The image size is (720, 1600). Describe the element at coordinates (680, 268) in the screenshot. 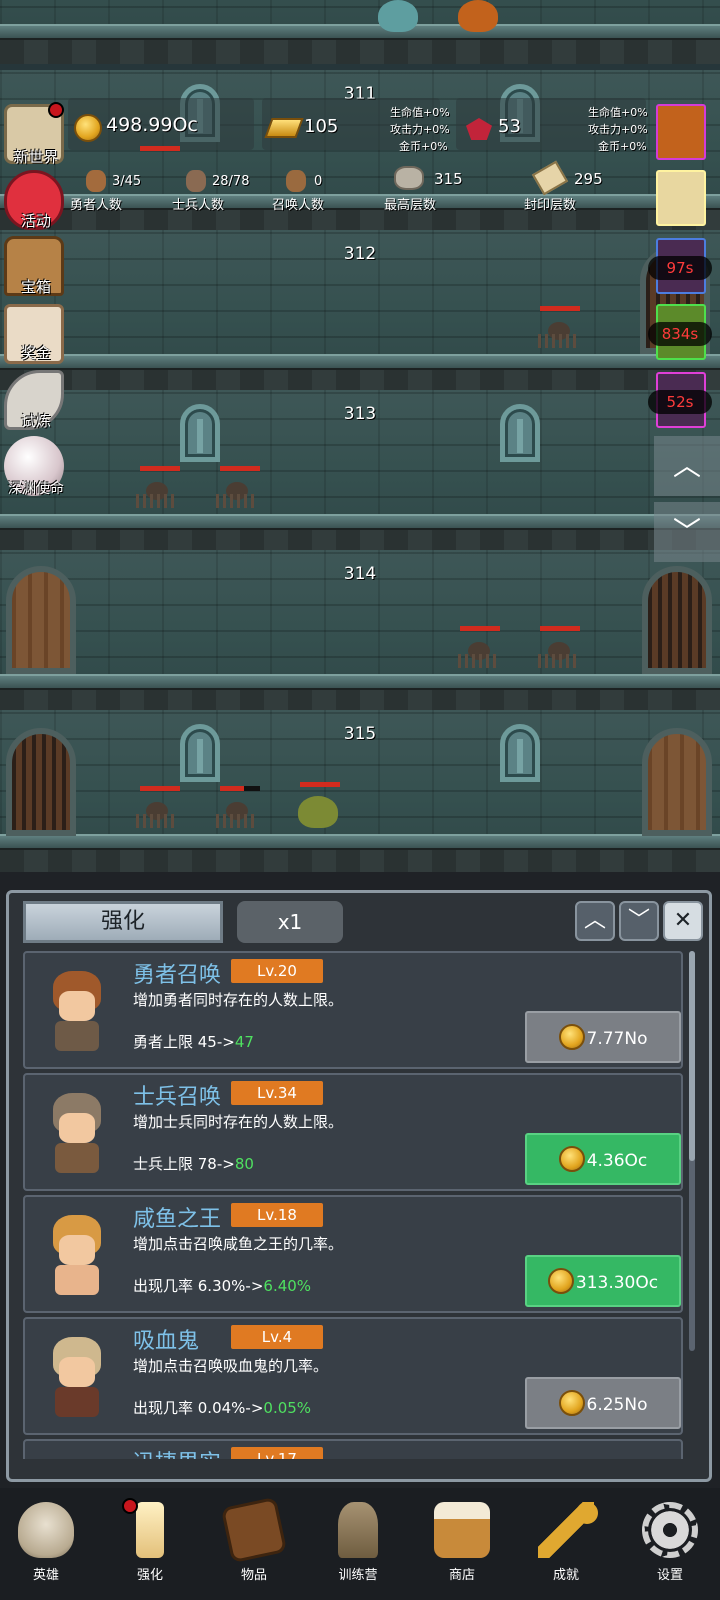

I see `buff-timer: 97s` at that location.